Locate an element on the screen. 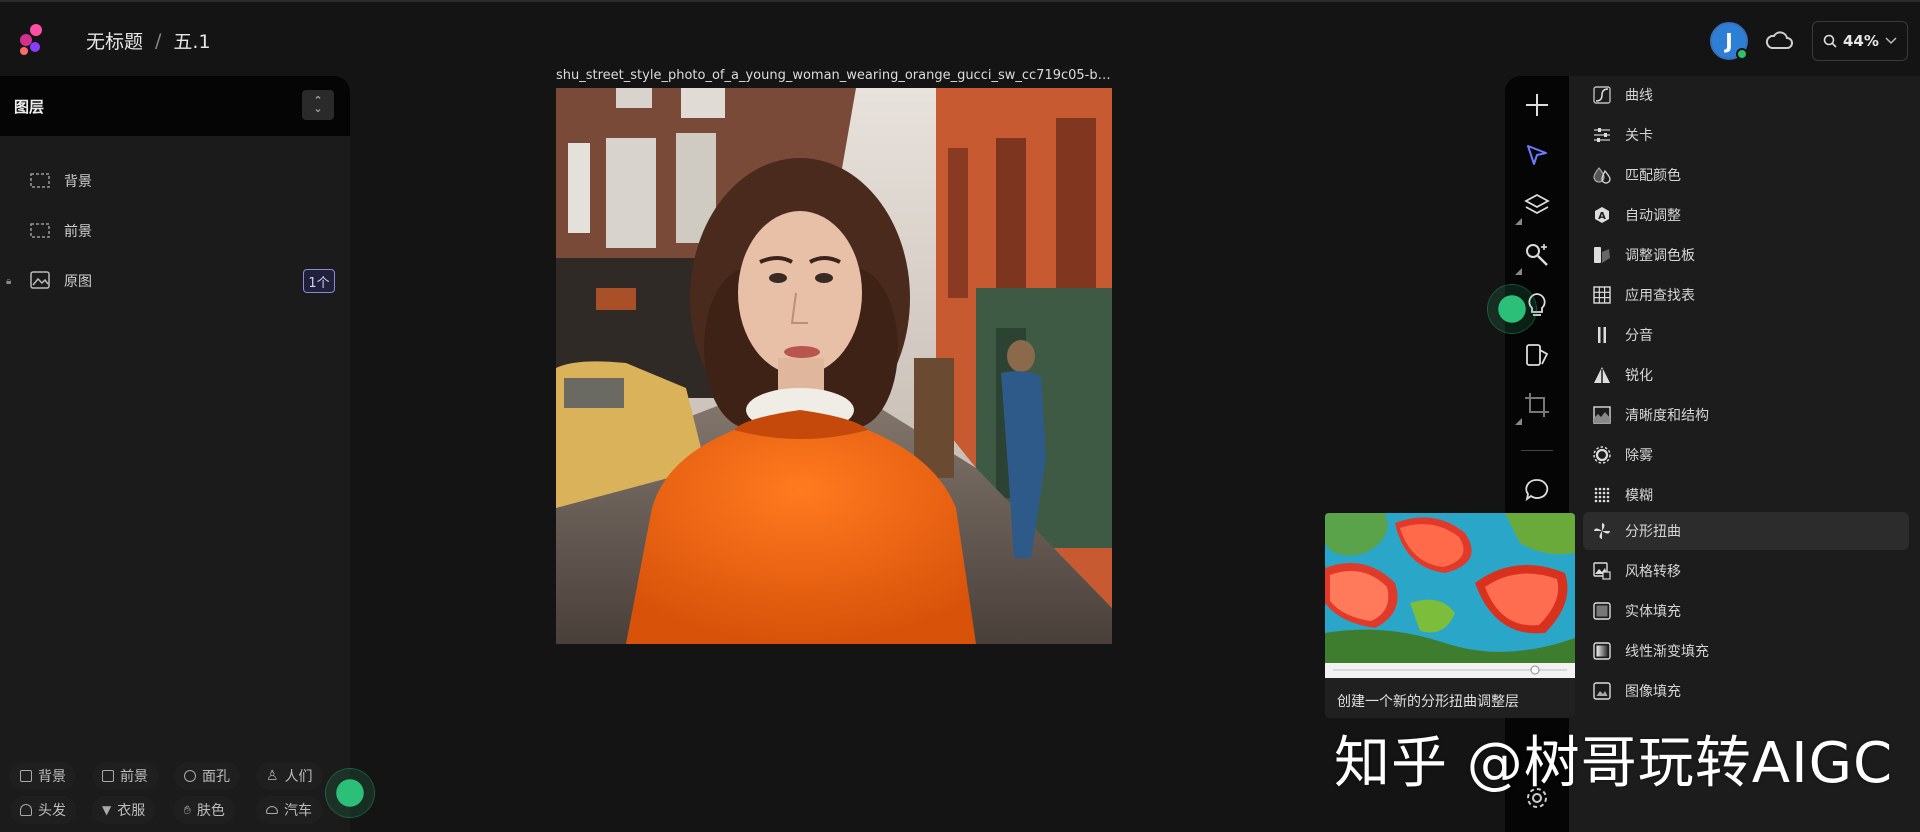 Image resolution: width=1920 pixels, height=832 pixels. match-color-icon is located at coordinates (1602, 175).